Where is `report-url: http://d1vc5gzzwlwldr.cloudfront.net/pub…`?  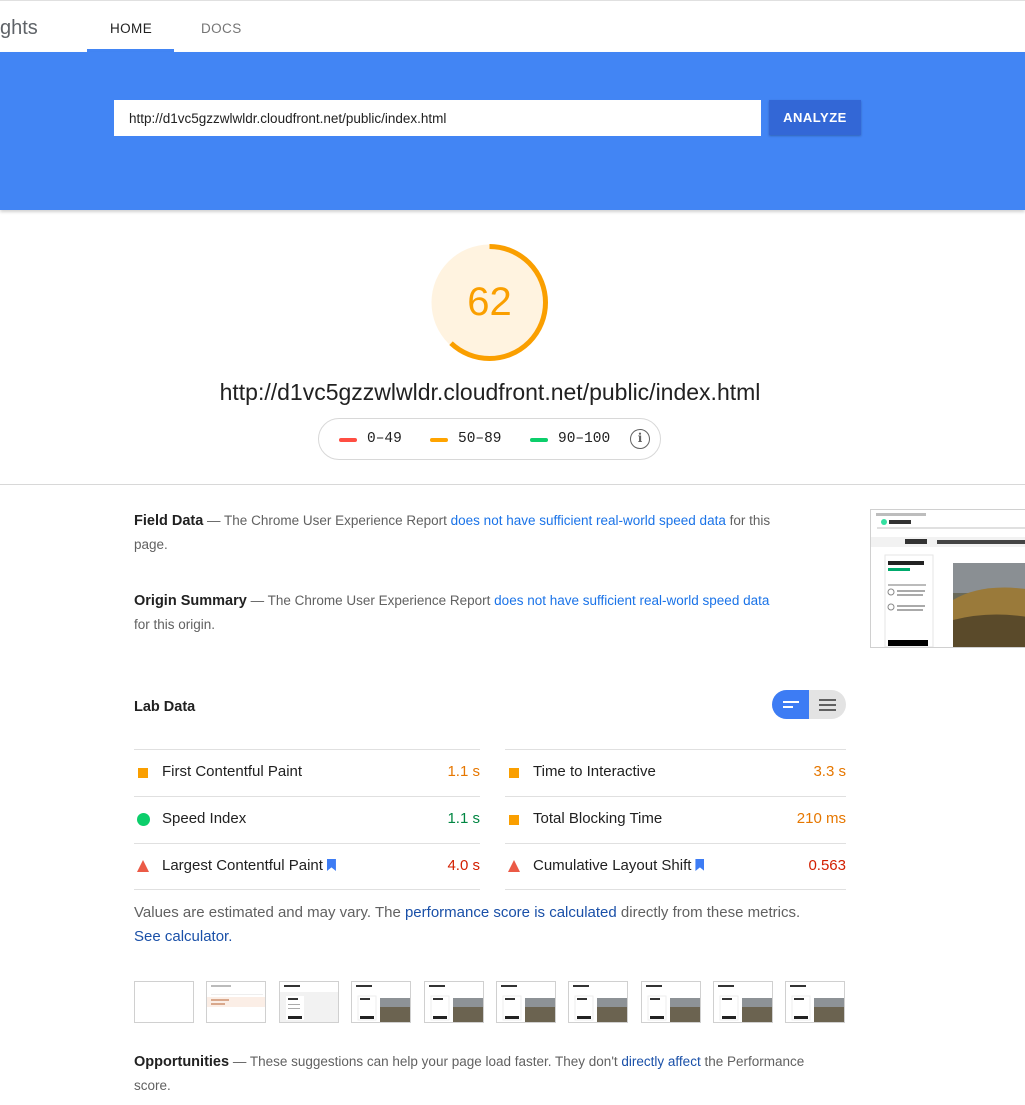
report-url: http://d1vc5gzzwlwldr.cloudfront.net/pub… is located at coordinates (490, 392).